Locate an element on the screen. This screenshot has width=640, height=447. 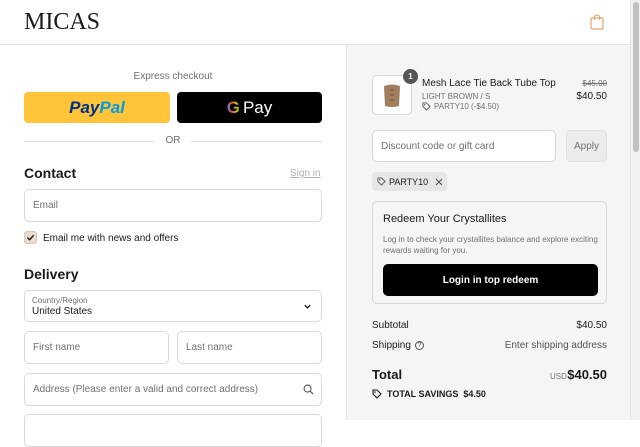
first-name-field: First name is located at coordinates (96, 347).